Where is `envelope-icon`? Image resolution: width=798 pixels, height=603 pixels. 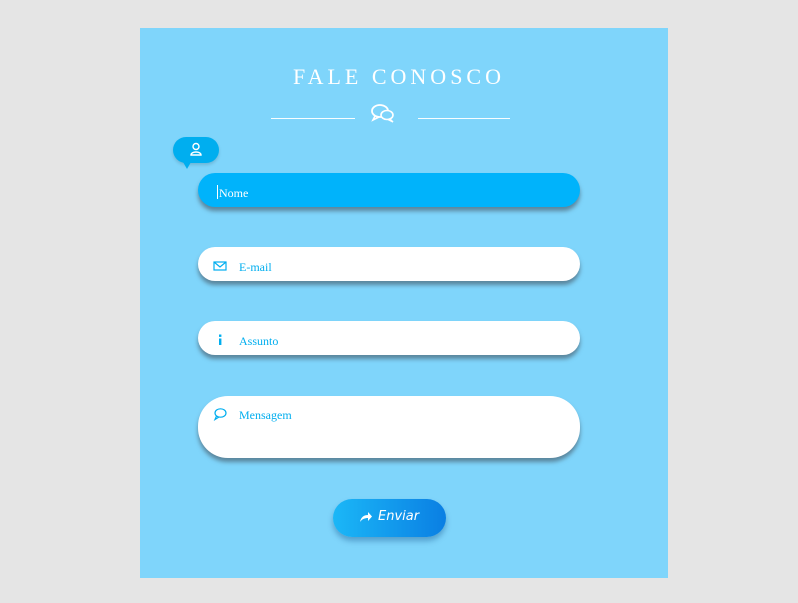
envelope-icon is located at coordinates (220, 266).